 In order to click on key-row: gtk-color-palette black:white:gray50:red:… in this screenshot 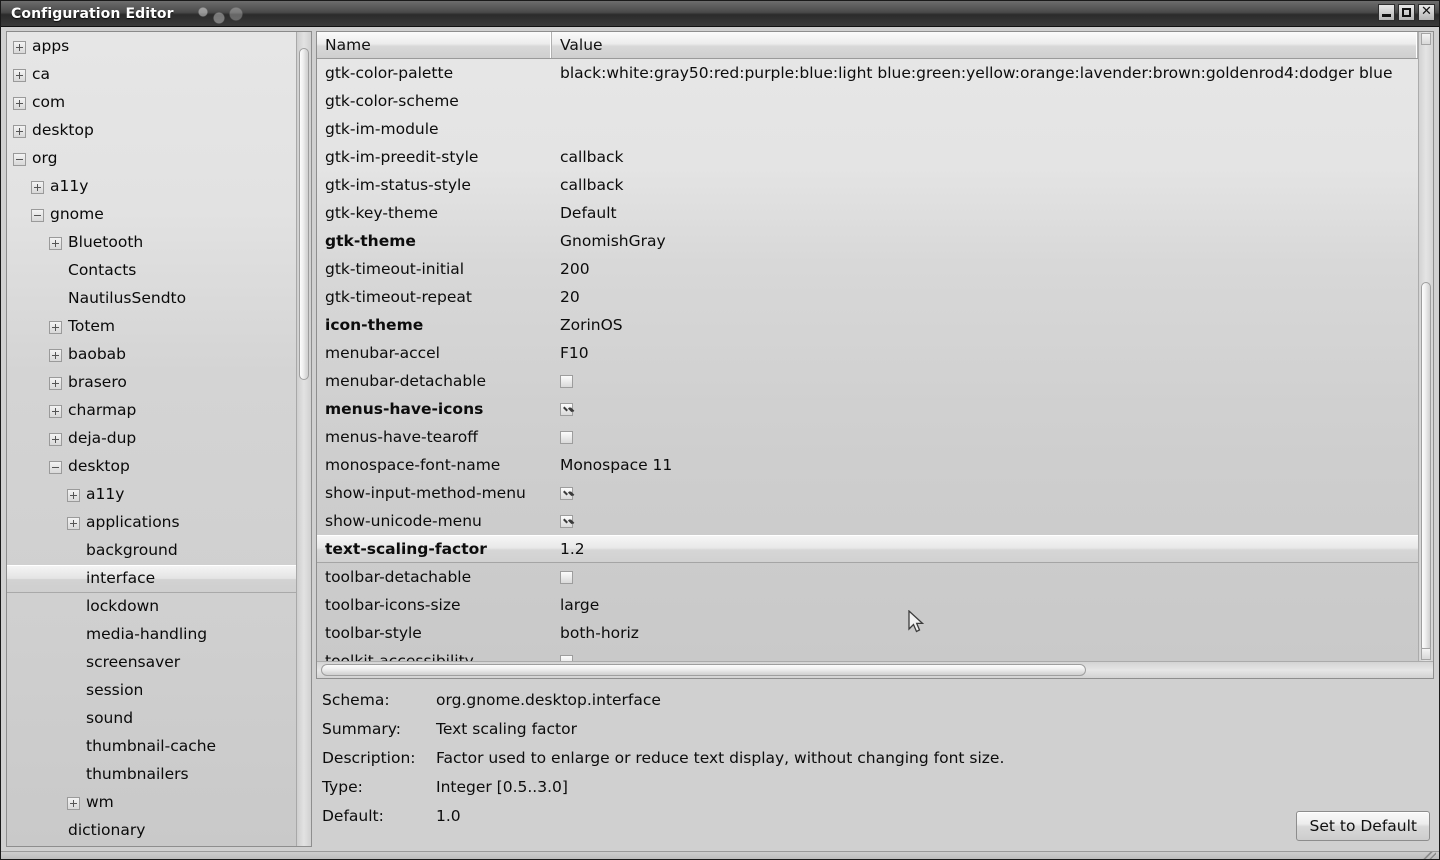, I will do `click(867, 73)`.